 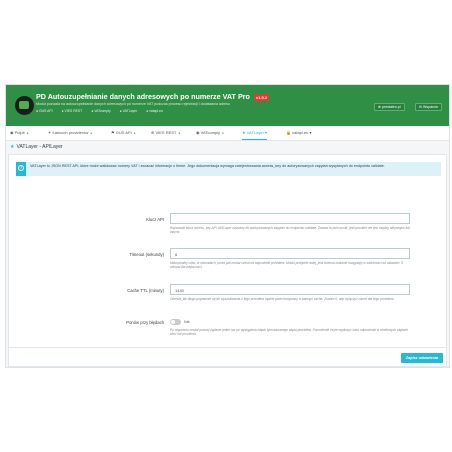 What do you see at coordinates (421, 107) in the screenshot?
I see `envelope-icon: ✉` at bounding box center [421, 107].